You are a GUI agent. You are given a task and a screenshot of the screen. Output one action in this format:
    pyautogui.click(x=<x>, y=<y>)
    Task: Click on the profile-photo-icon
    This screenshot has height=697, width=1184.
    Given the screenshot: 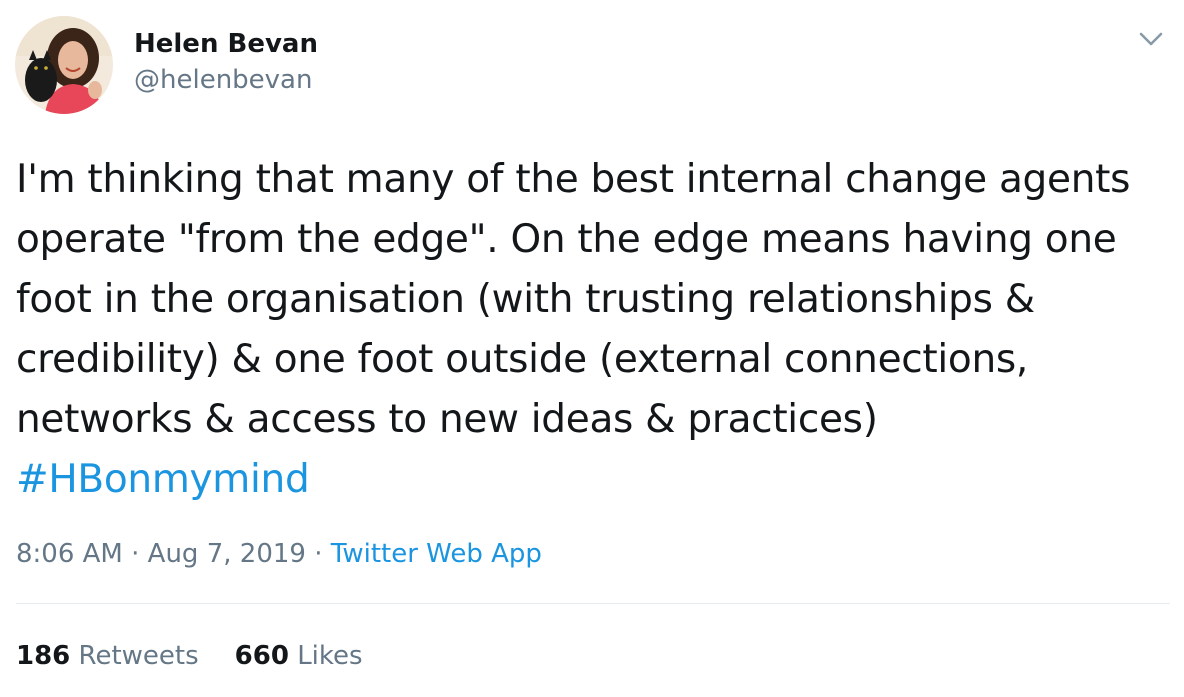 What is the action you would take?
    pyautogui.click(x=64, y=65)
    